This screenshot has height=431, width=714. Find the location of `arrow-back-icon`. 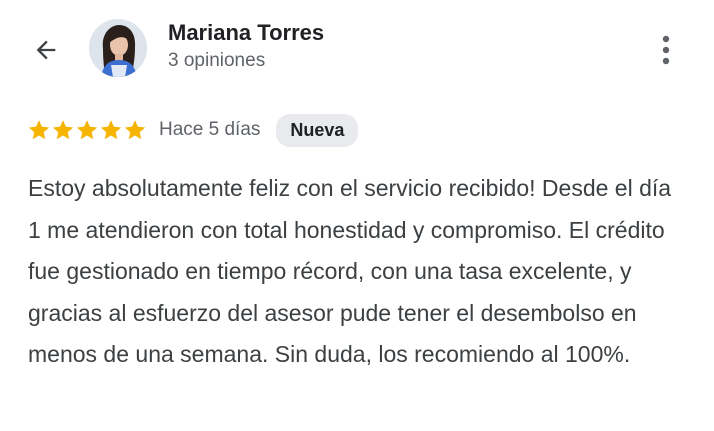

arrow-back-icon is located at coordinates (46, 50).